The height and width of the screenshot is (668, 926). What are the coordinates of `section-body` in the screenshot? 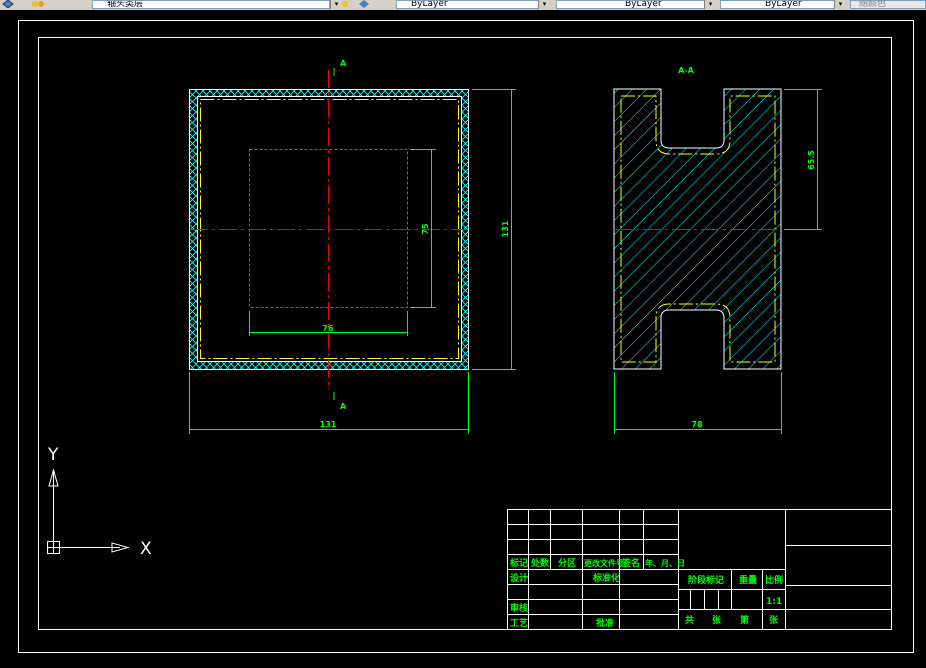 It's located at (697, 229).